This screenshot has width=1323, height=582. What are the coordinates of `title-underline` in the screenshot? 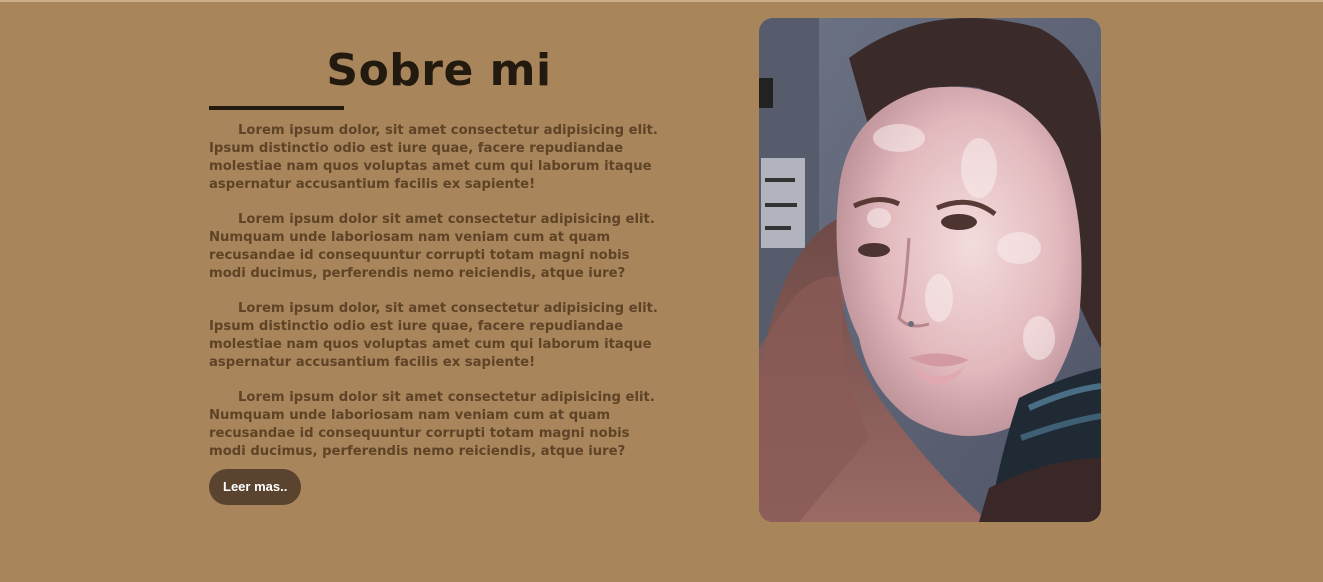 It's located at (276, 108).